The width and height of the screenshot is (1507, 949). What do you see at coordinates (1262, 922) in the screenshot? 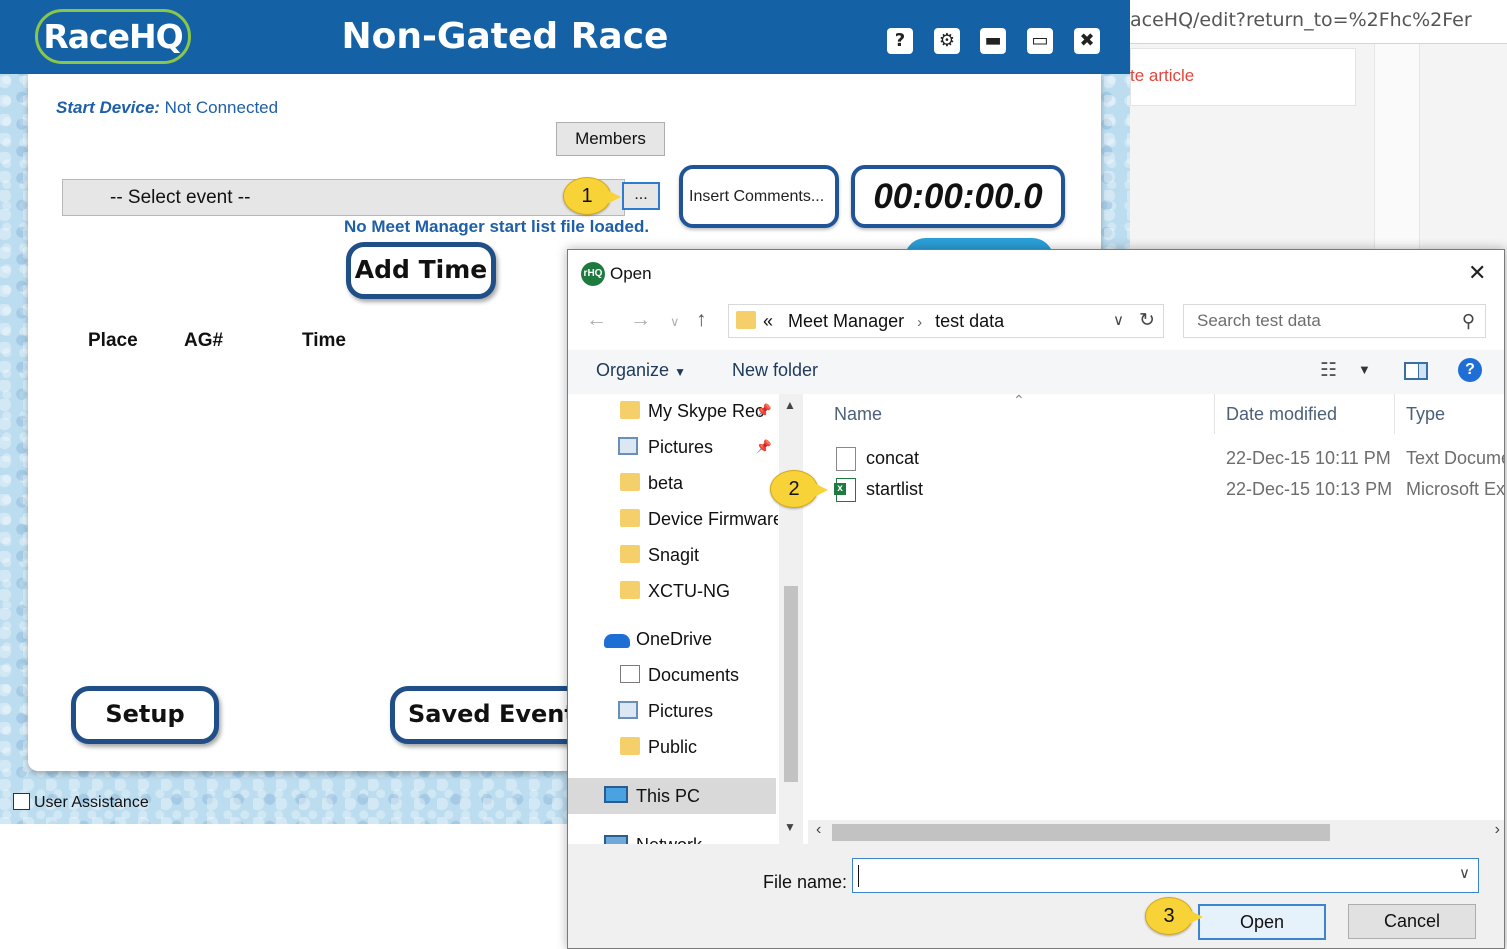
I see `open-button: Open` at bounding box center [1262, 922].